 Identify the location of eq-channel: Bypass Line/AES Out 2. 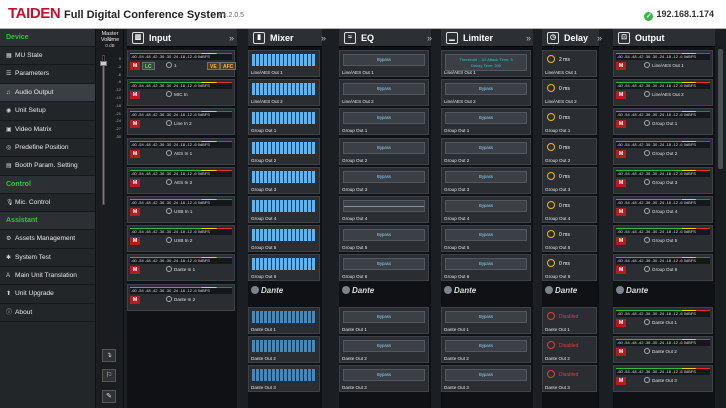
(384, 93).